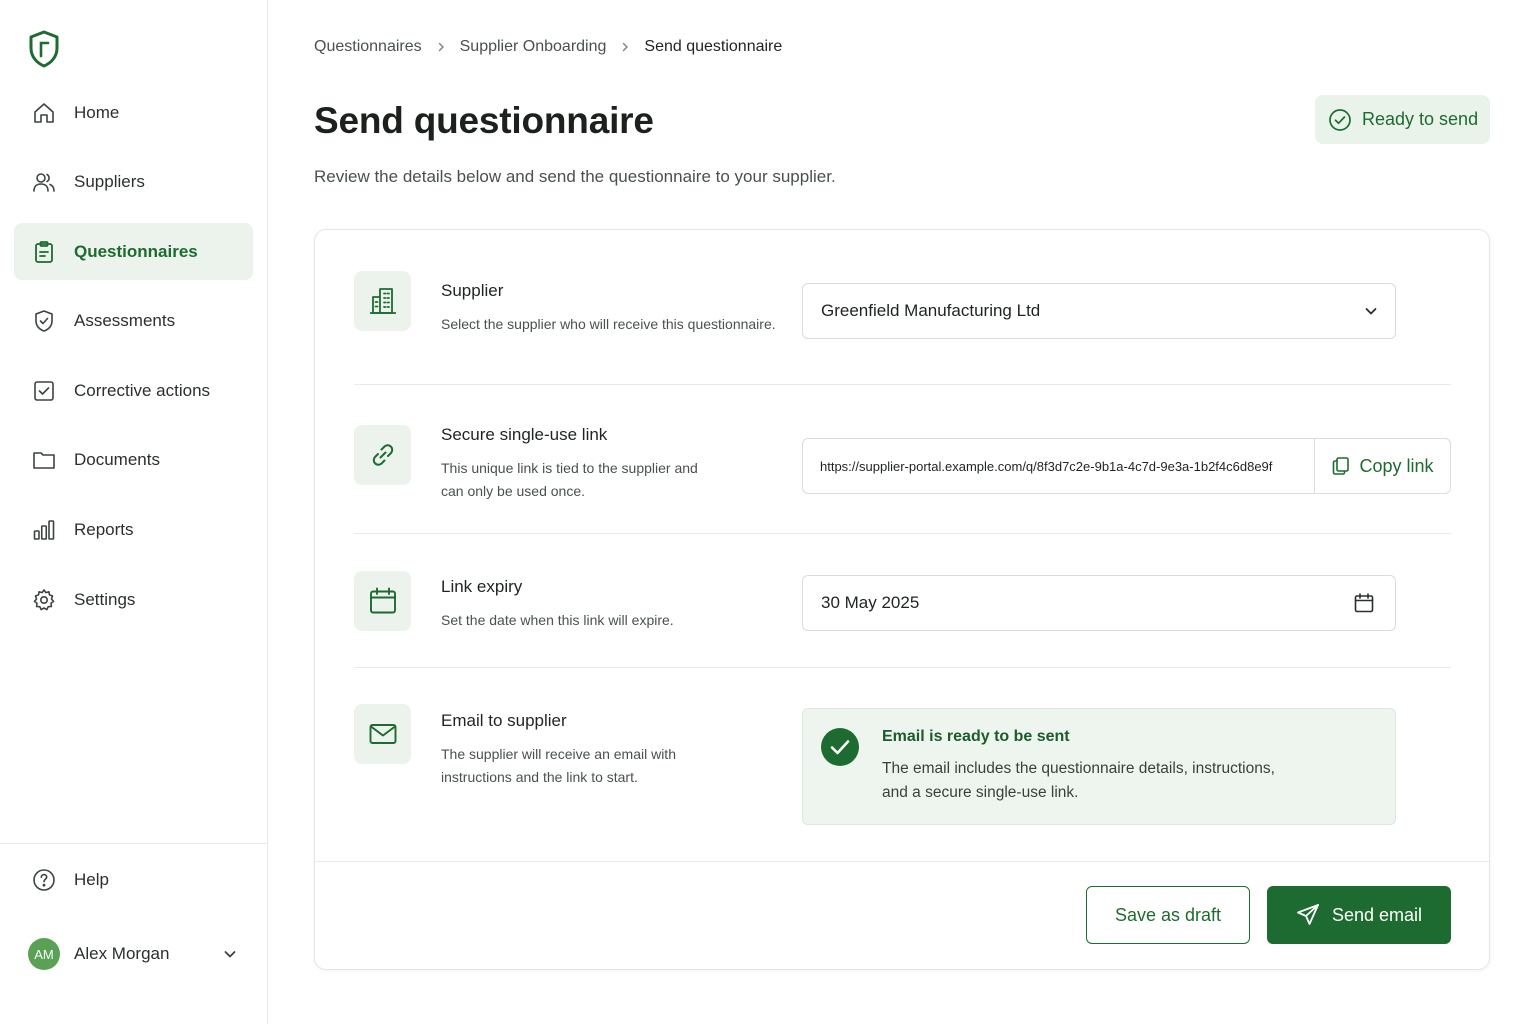 This screenshot has width=1536, height=1024. I want to click on sidebar-item-label: Documents, so click(117, 460).